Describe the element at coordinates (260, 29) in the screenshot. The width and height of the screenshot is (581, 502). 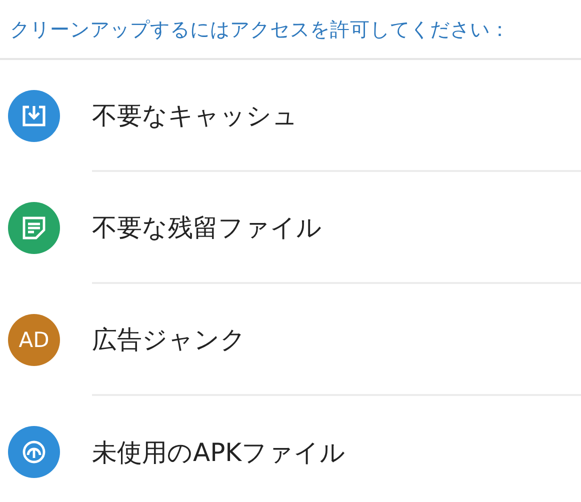
I see `instruction-text: クリーンアップするにはアクセスを許可してください：` at that location.